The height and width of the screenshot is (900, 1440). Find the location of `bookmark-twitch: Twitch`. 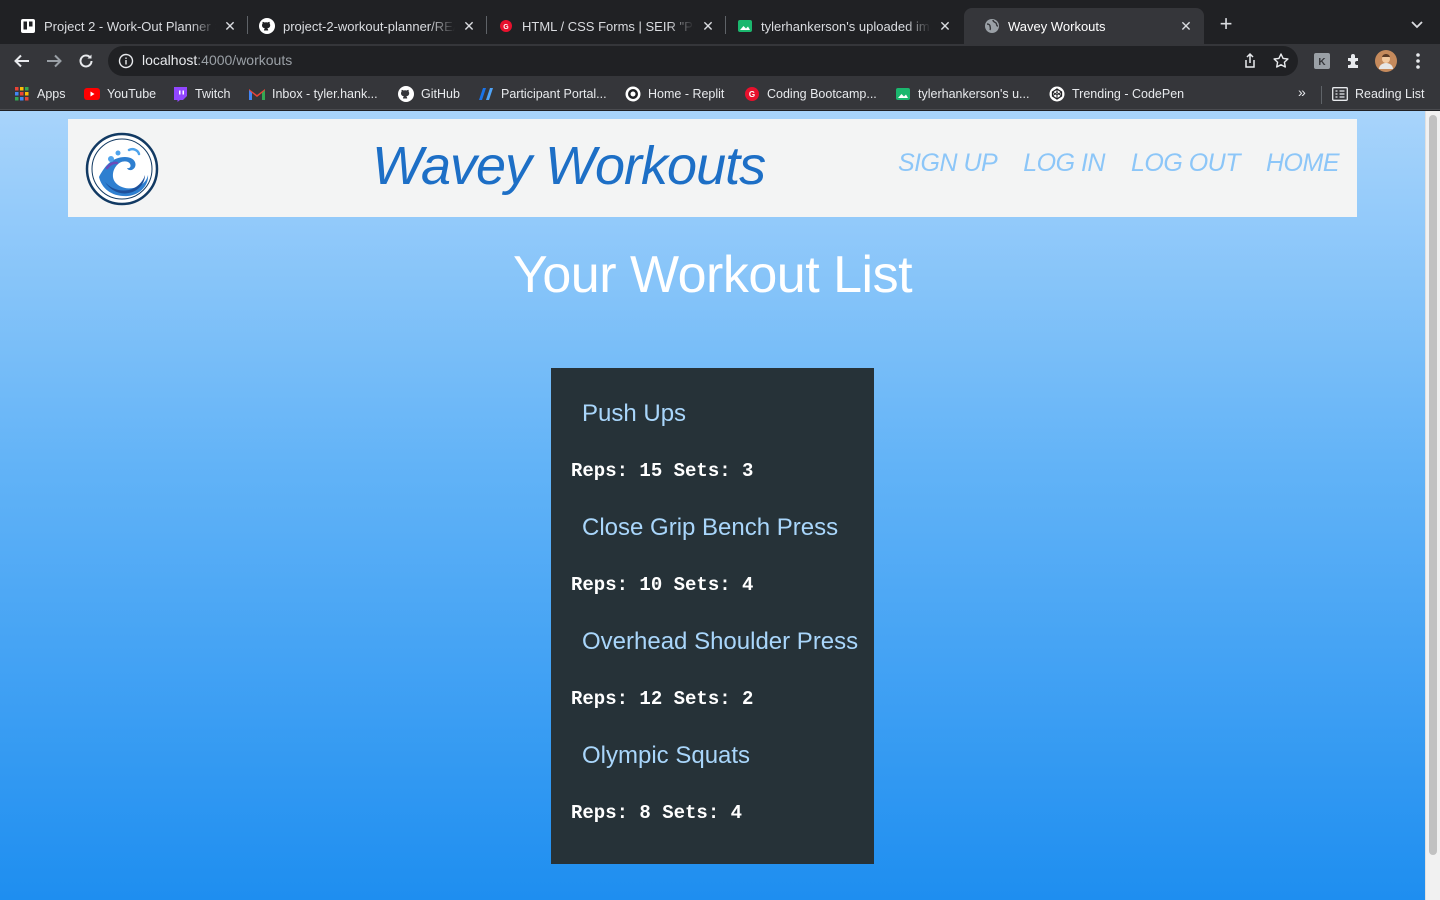

bookmark-twitch: Twitch is located at coordinates (201, 94).